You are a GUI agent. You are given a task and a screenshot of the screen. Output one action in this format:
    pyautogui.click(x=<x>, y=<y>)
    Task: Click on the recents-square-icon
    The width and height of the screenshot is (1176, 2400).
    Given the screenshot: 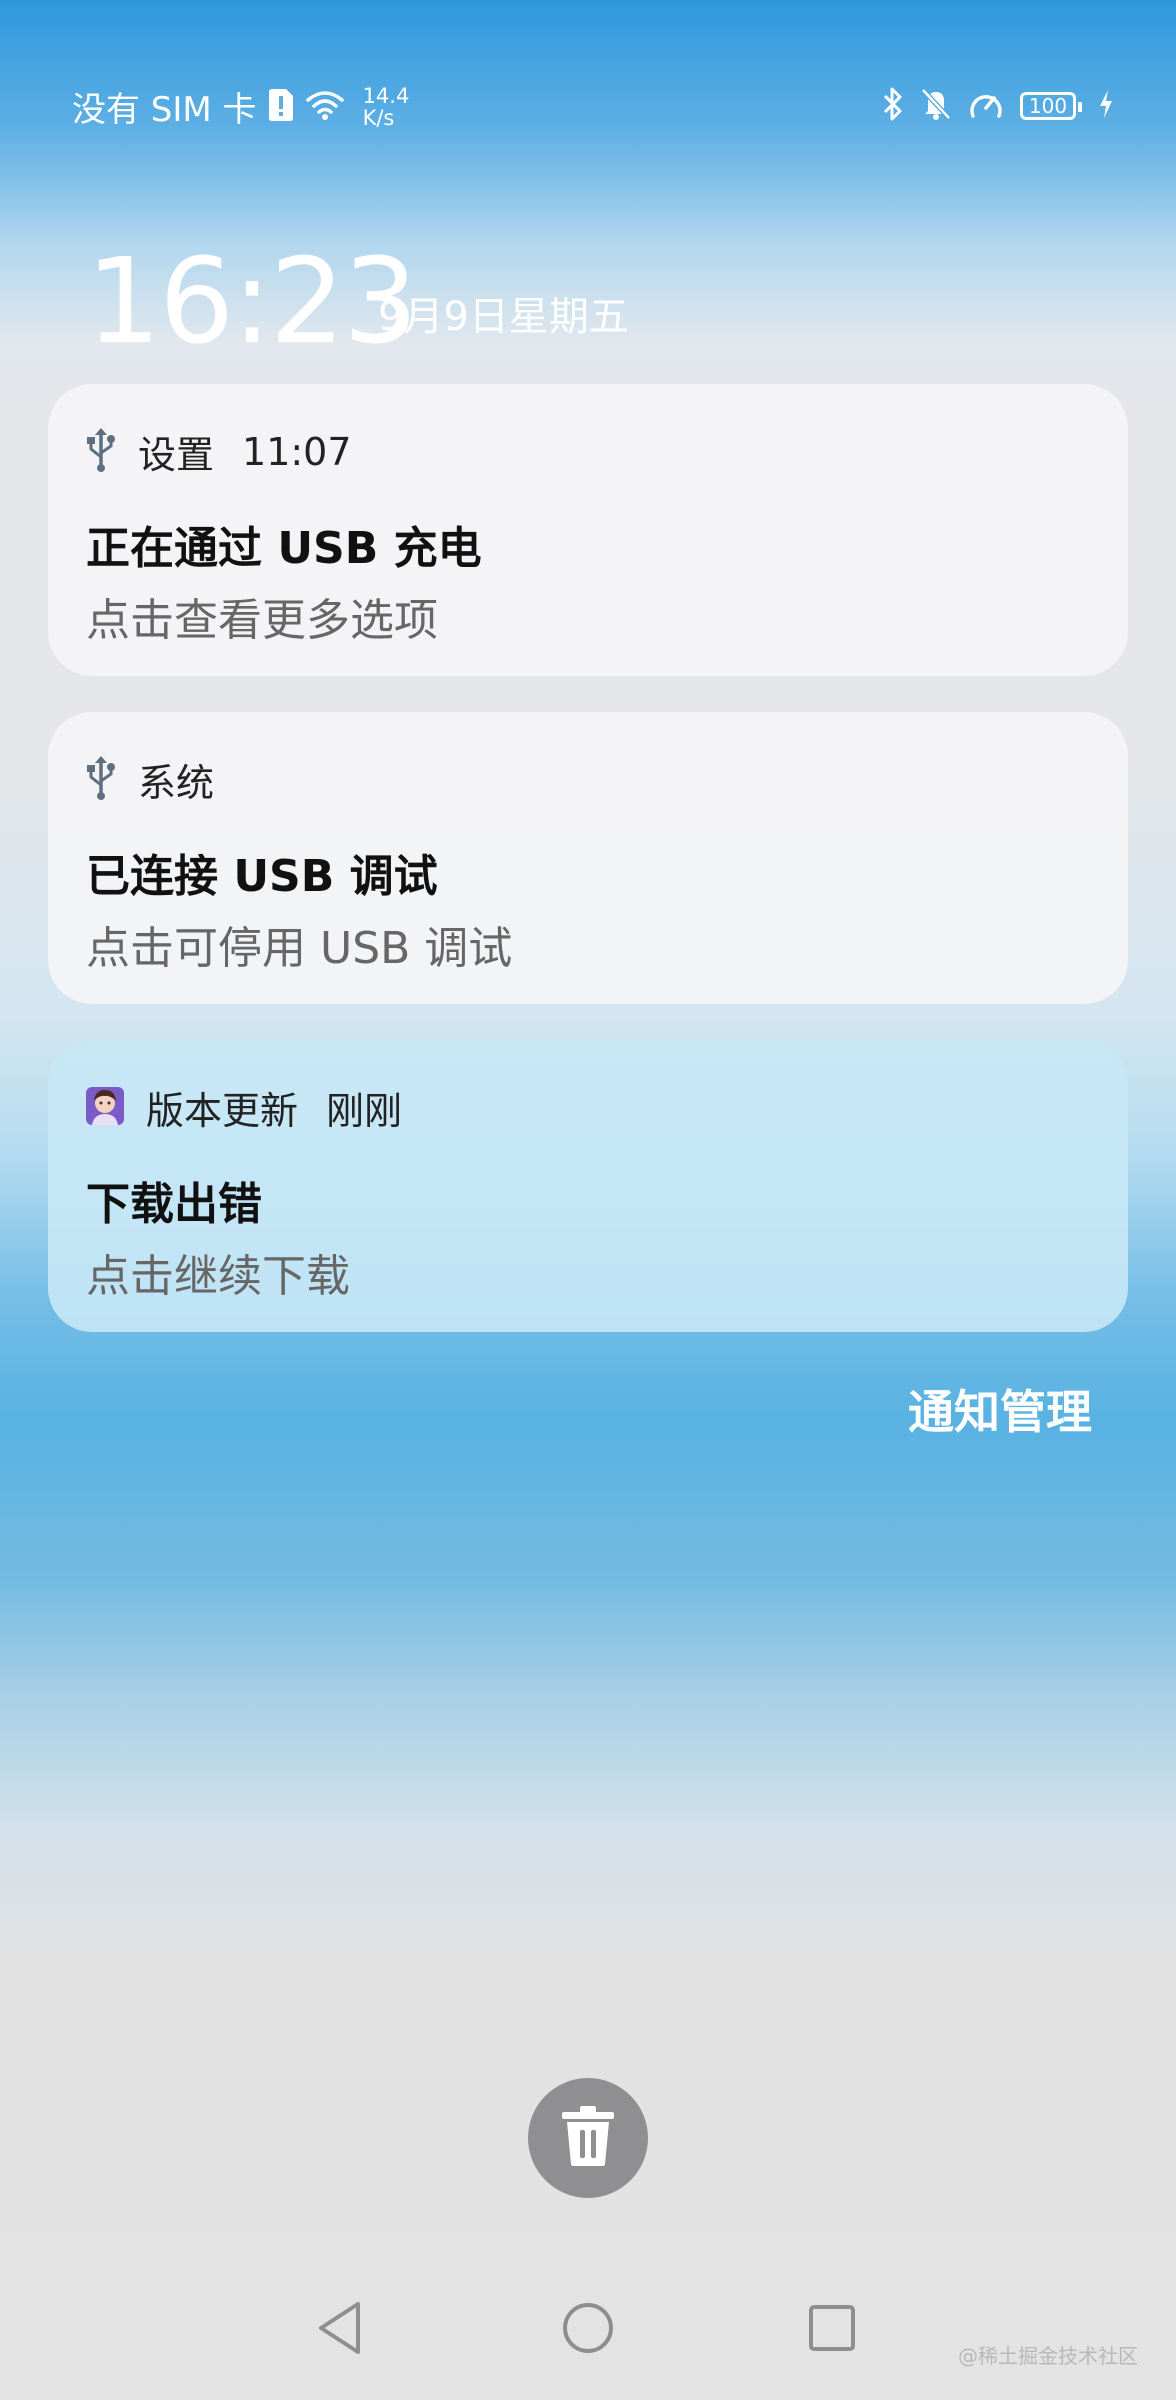 What is the action you would take?
    pyautogui.click(x=832, y=2330)
    